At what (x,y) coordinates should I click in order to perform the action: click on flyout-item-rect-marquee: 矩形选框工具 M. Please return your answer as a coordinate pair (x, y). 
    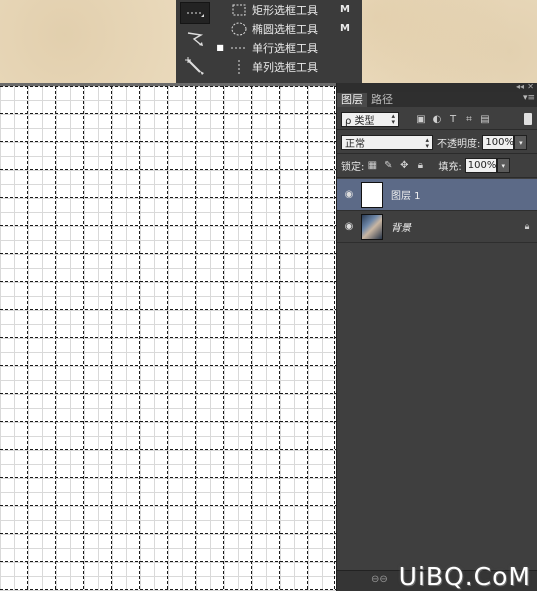
    Looking at the image, I should click on (288, 9).